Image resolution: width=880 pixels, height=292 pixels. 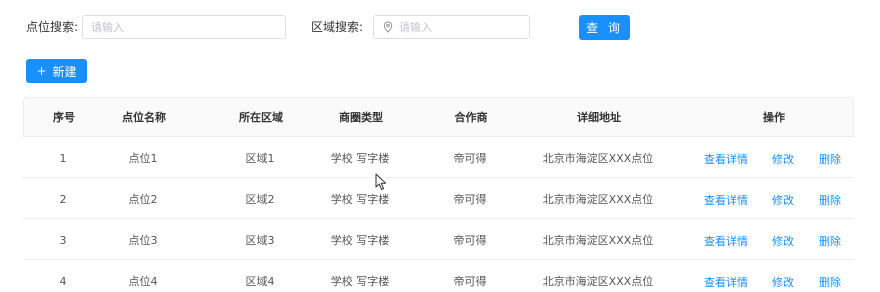 What do you see at coordinates (260, 158) in the screenshot?
I see `cell-area: 区域1` at bounding box center [260, 158].